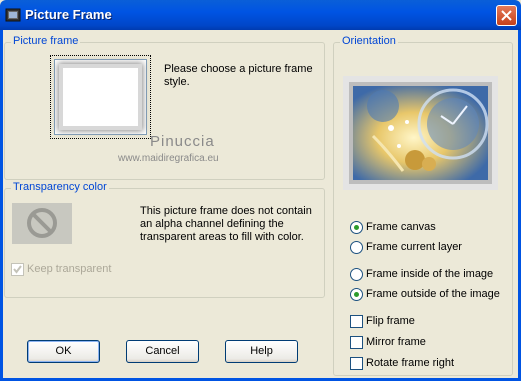 This screenshot has height=381, width=521. I want to click on keep-transparent-checkbox, so click(17, 269).